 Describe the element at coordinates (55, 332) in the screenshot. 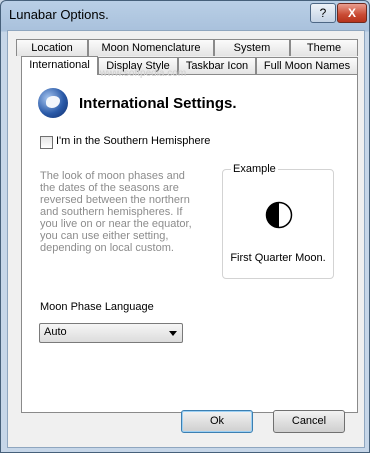

I see `language-selected-value: Auto` at that location.